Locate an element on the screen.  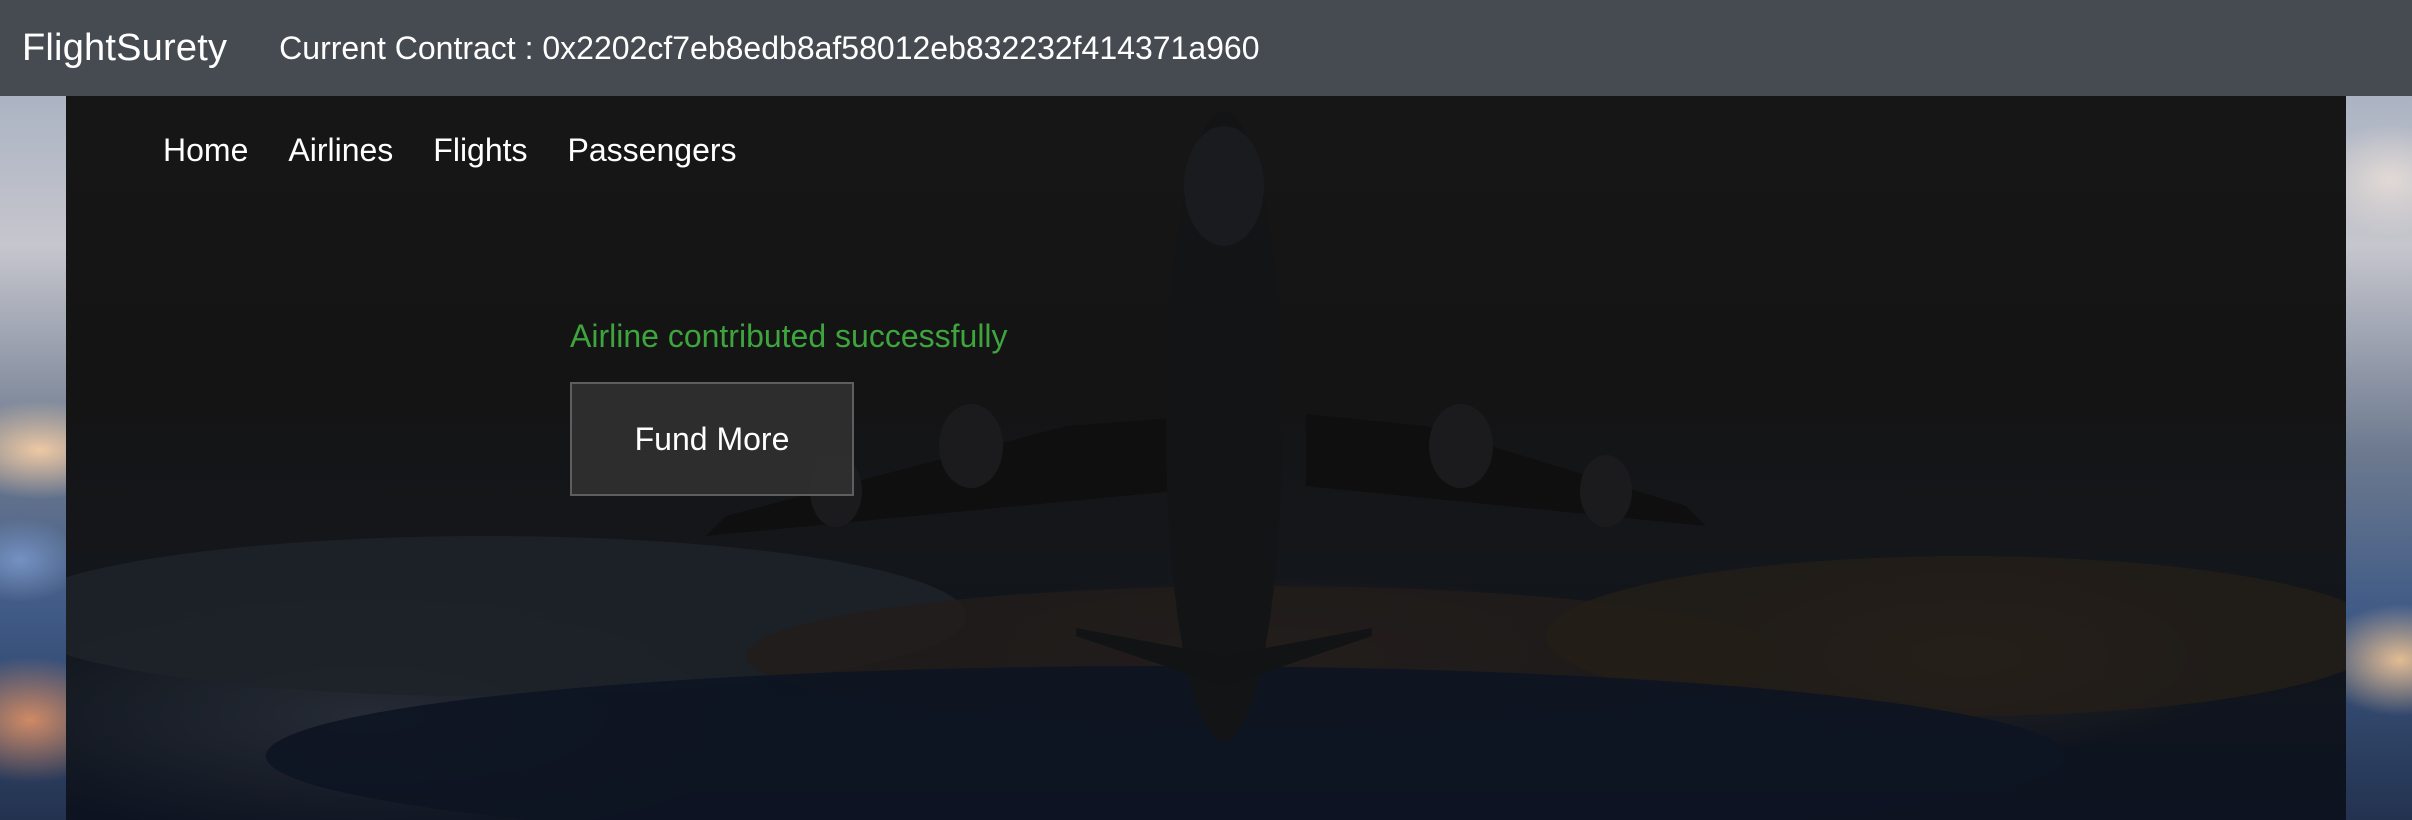
brand-title: FlightSurety is located at coordinates (124, 48).